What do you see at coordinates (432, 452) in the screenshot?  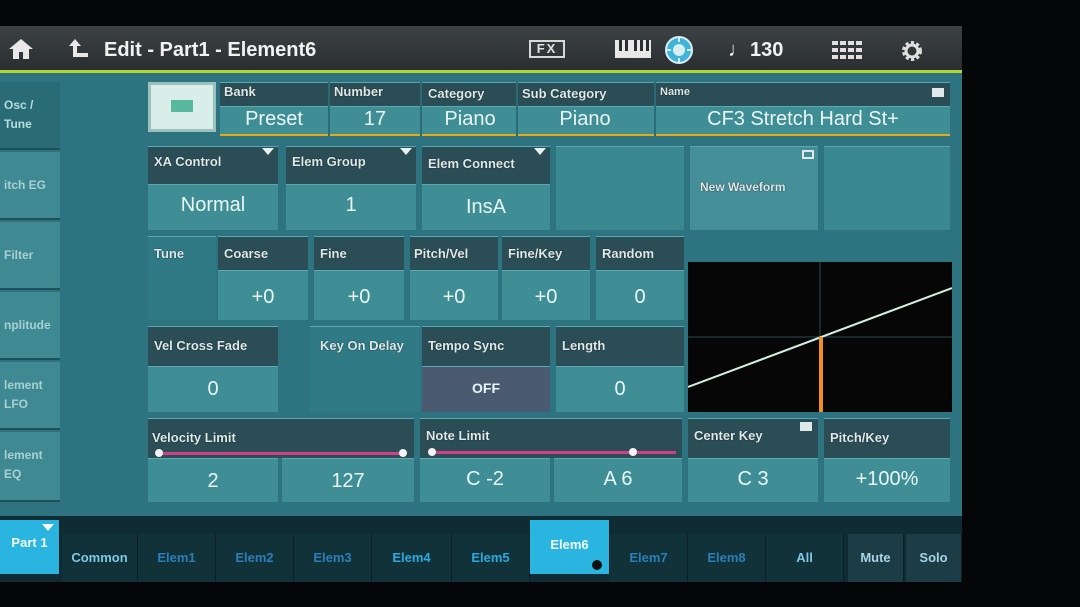 I see `note-low-handle` at bounding box center [432, 452].